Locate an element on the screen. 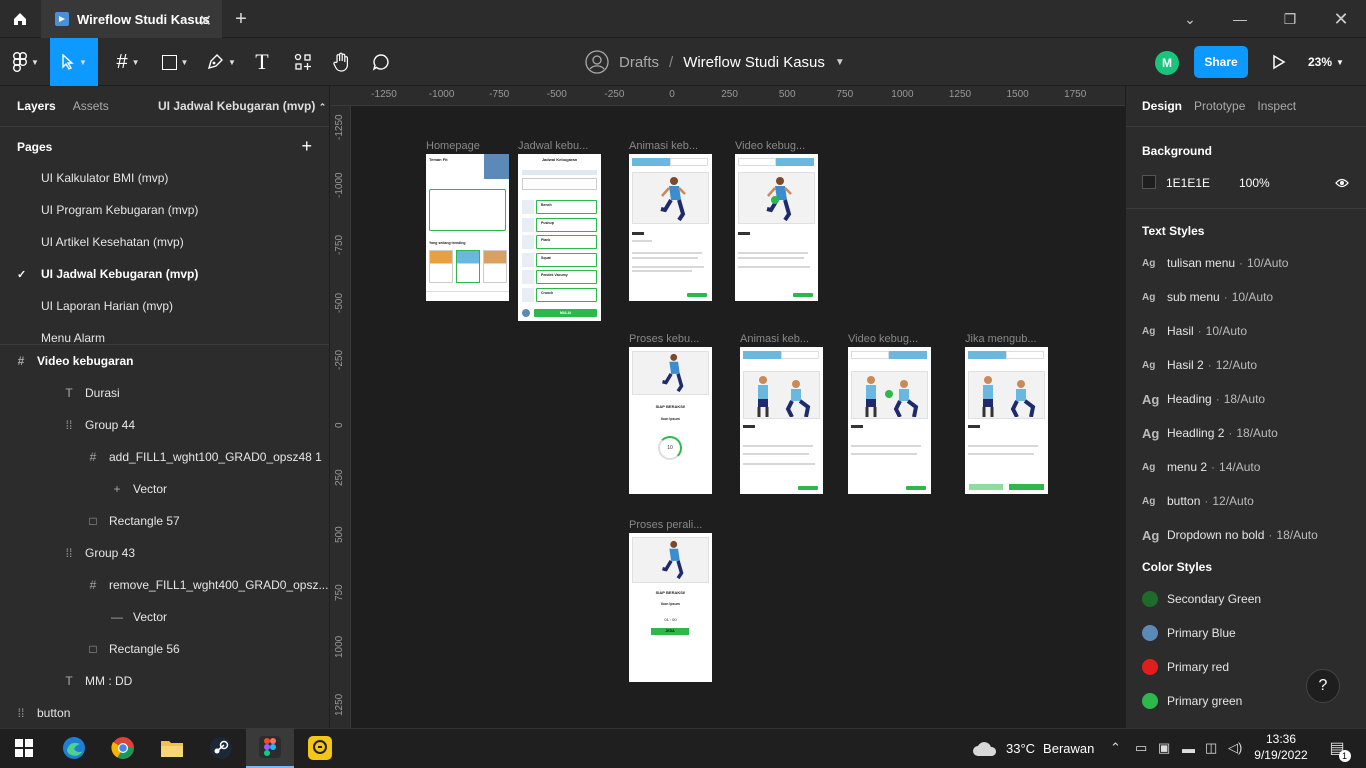  share-button: Share is located at coordinates (1221, 62).